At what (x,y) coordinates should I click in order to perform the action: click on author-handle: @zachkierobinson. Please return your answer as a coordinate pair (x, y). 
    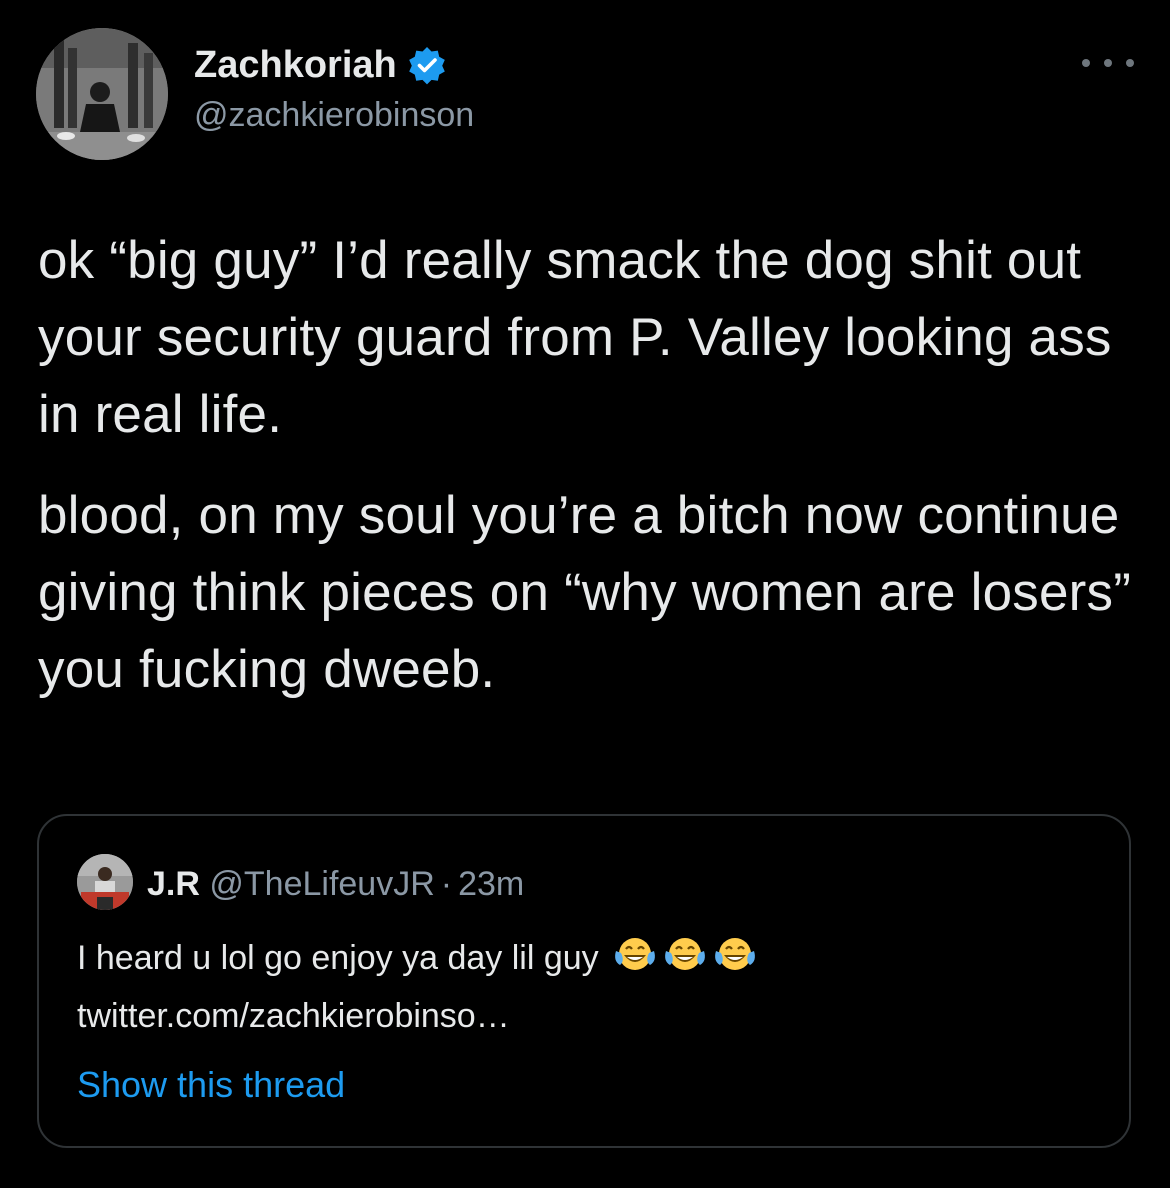
    Looking at the image, I should click on (334, 115).